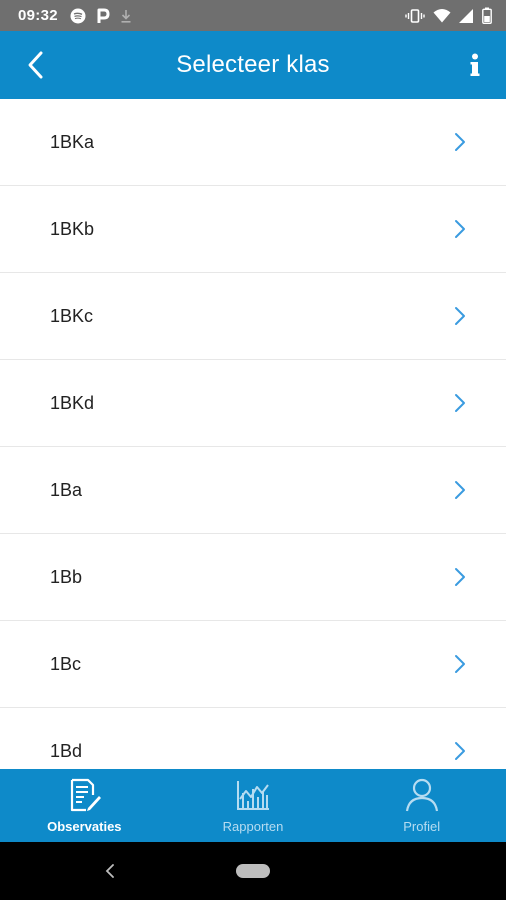 This screenshot has width=506, height=900. What do you see at coordinates (253, 316) in the screenshot?
I see `list-item: 1BKc` at bounding box center [253, 316].